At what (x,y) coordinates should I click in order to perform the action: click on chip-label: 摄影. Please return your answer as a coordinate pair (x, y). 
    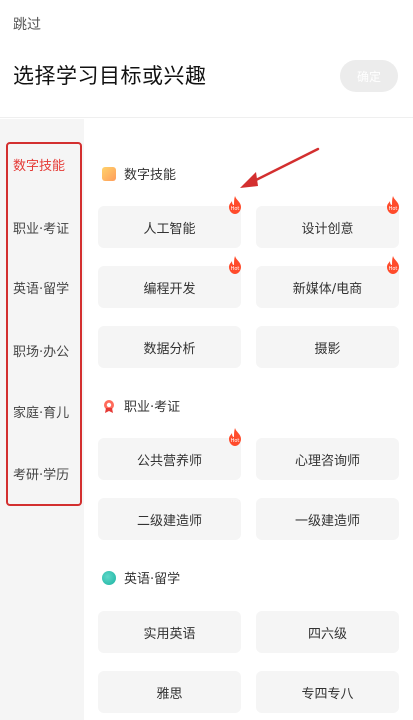
    Looking at the image, I should click on (327, 349).